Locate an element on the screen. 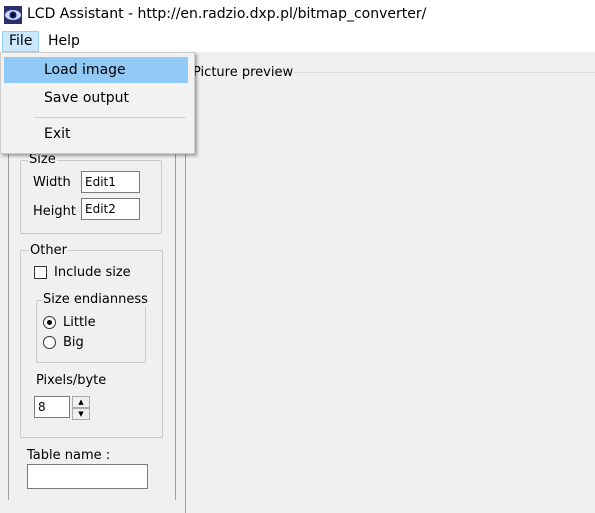  table-name-field is located at coordinates (87, 476).